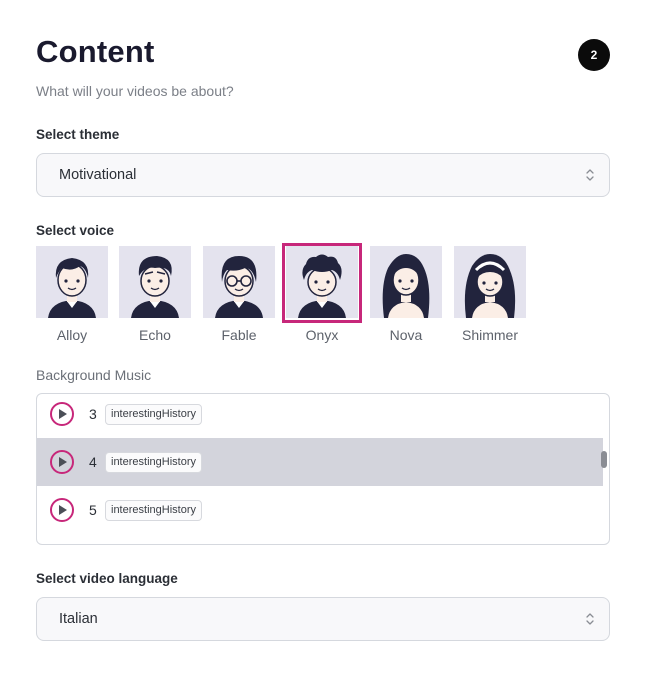 The height and width of the screenshot is (675, 646). I want to click on voice-name: Echo, so click(155, 335).